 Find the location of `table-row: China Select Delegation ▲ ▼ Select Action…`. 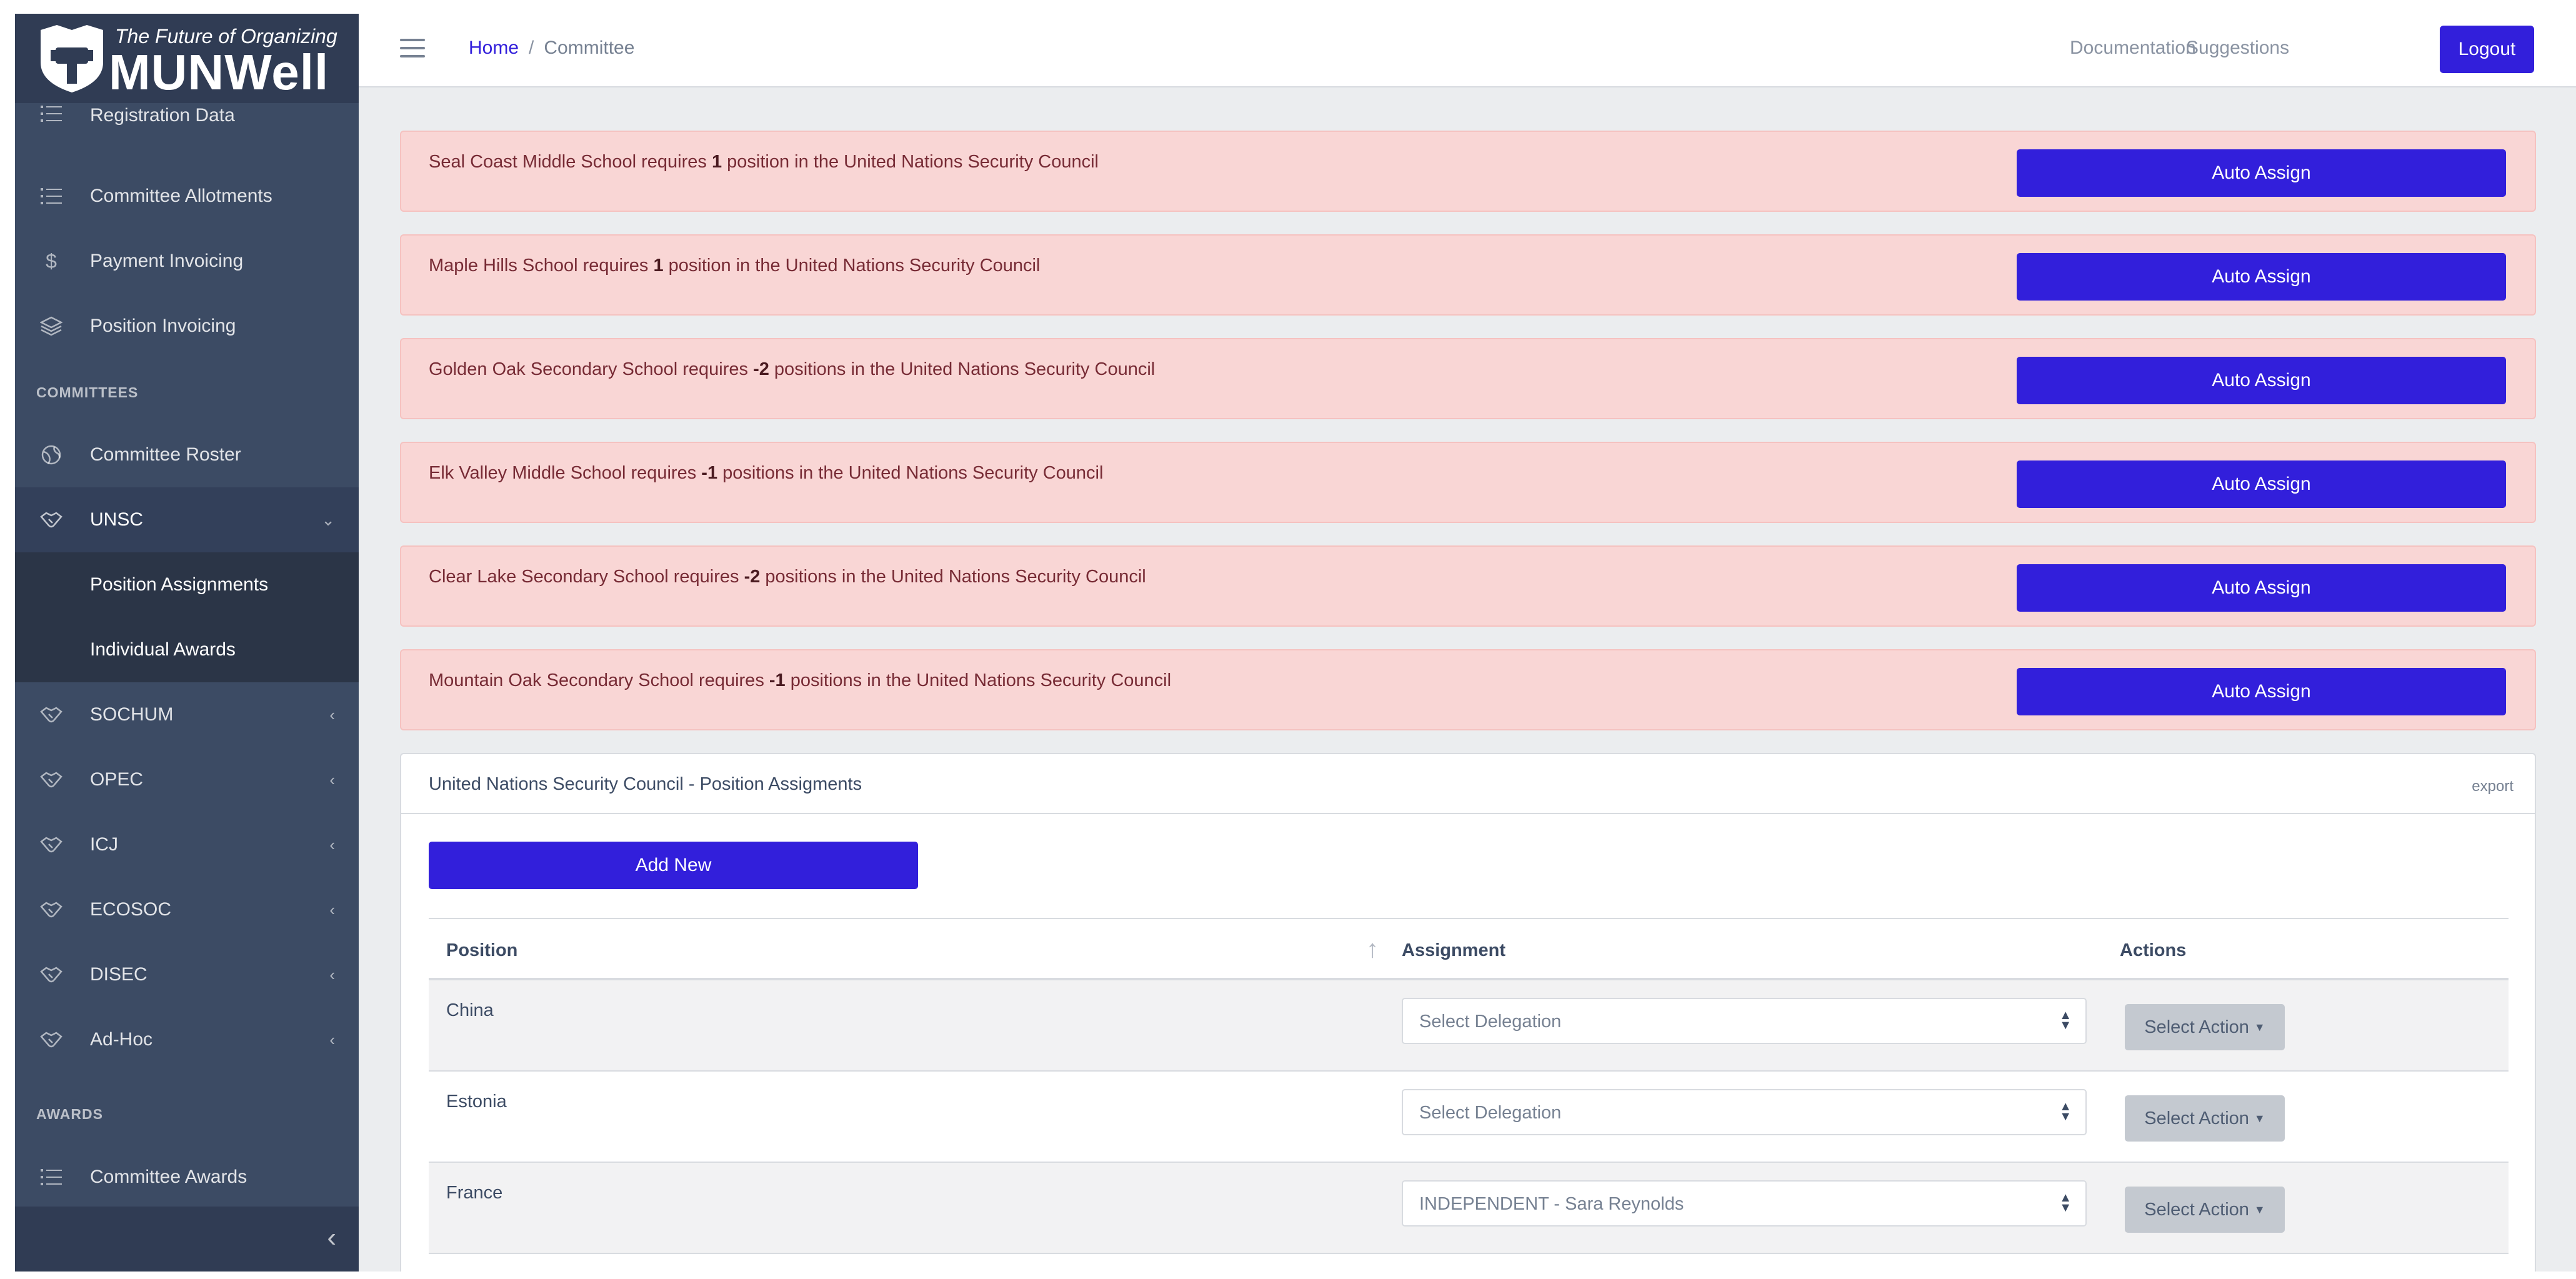

table-row: China Select Delegation ▲ ▼ Select Action… is located at coordinates (1469, 1026).